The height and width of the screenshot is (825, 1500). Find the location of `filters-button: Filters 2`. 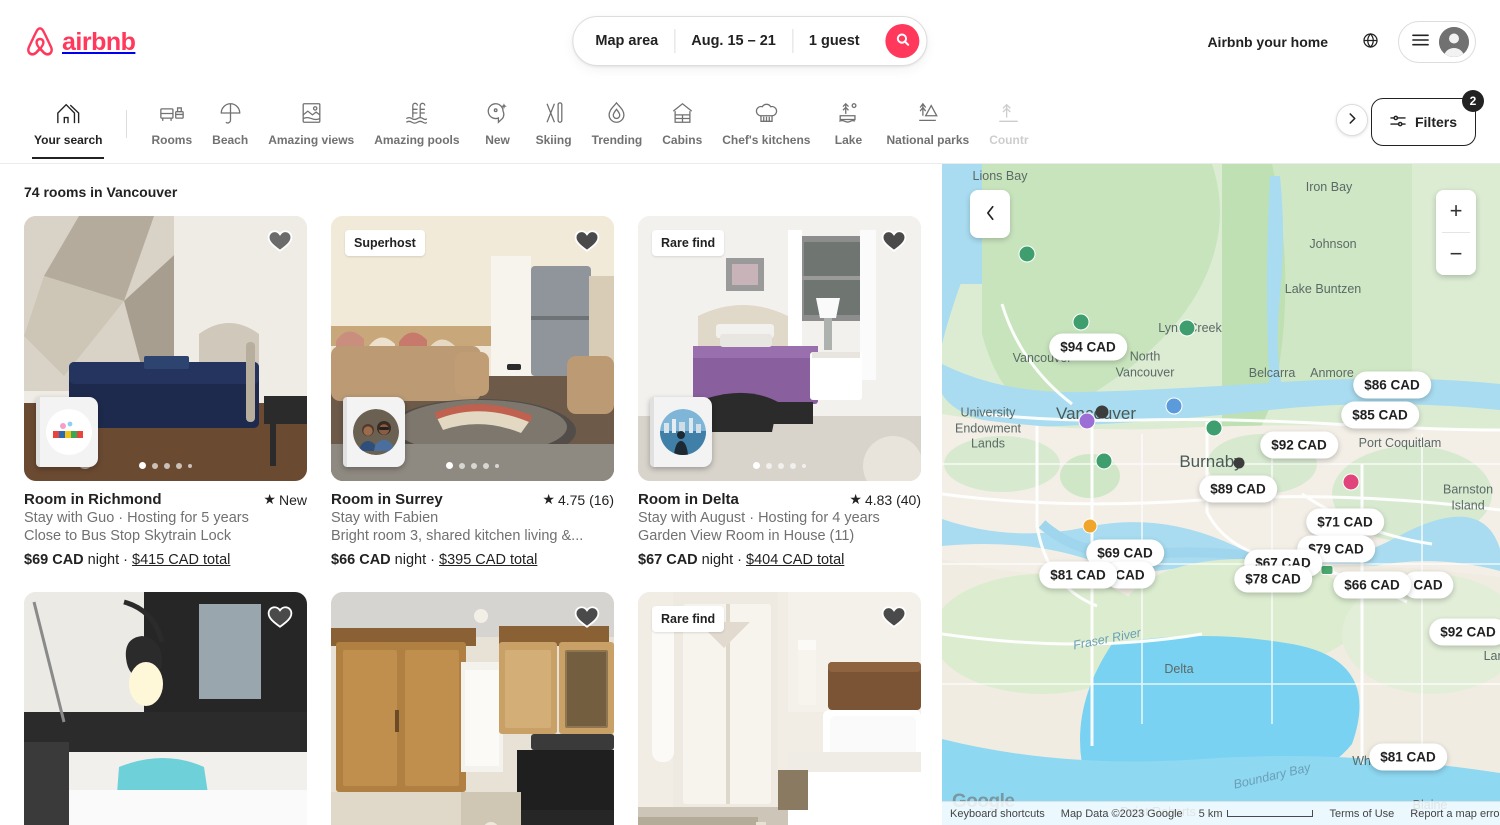

filters-button: Filters 2 is located at coordinates (1427, 118).